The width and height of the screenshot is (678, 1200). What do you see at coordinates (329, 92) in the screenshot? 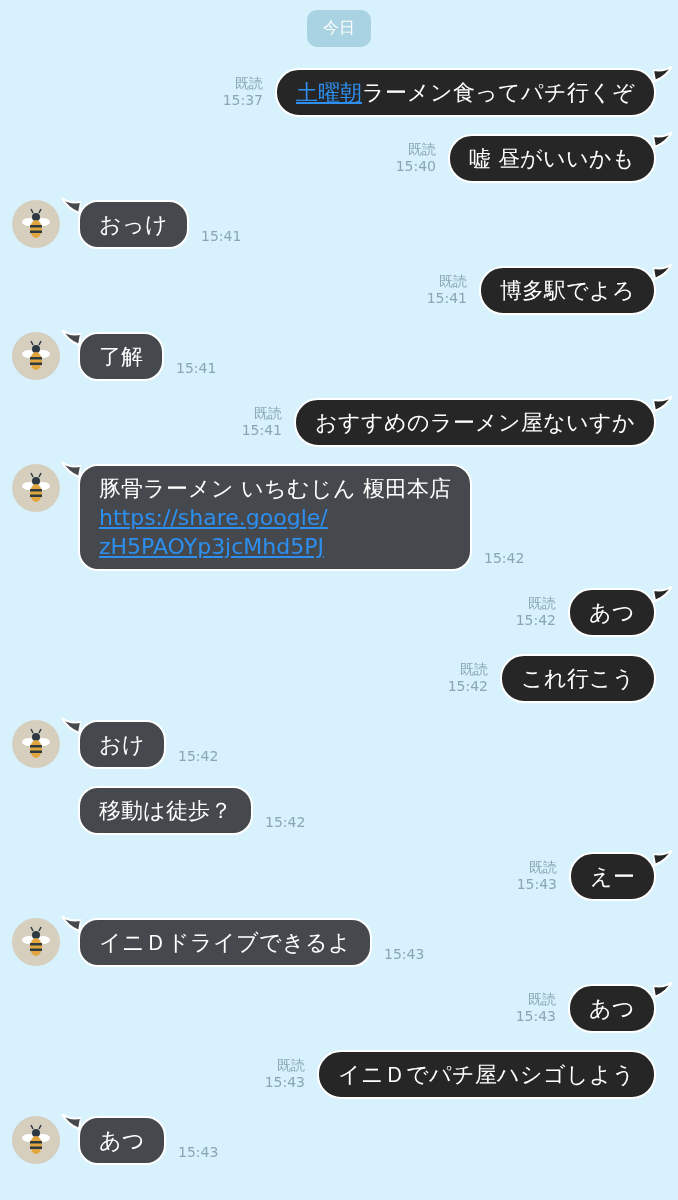
I see `message-link: 土曜朝` at bounding box center [329, 92].